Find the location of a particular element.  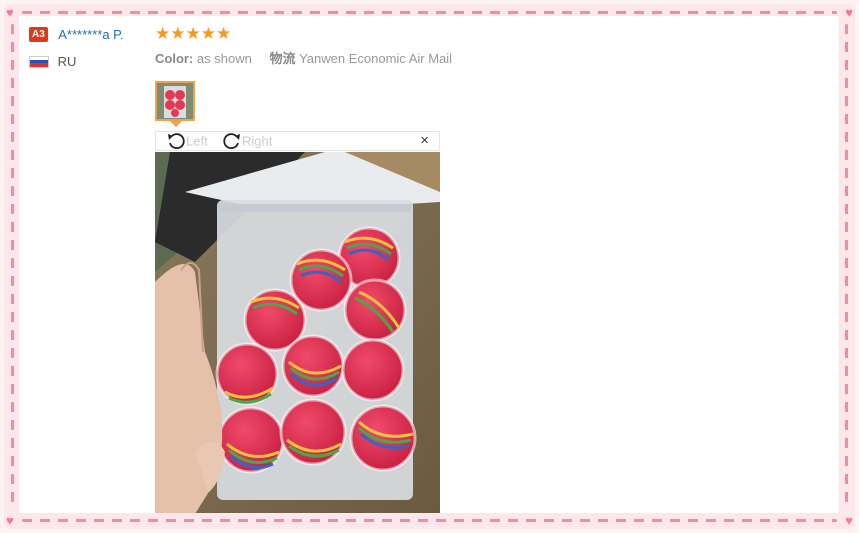

frame-border-bottom is located at coordinates (429, 520).